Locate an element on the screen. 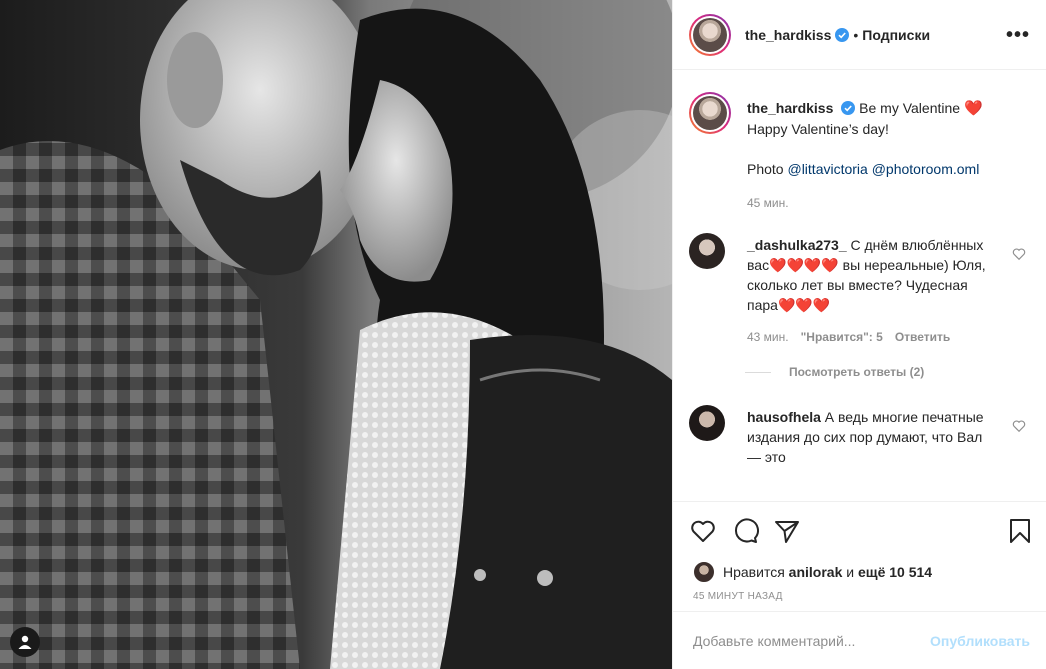  likes-others: ещё 10 514 is located at coordinates (895, 572).